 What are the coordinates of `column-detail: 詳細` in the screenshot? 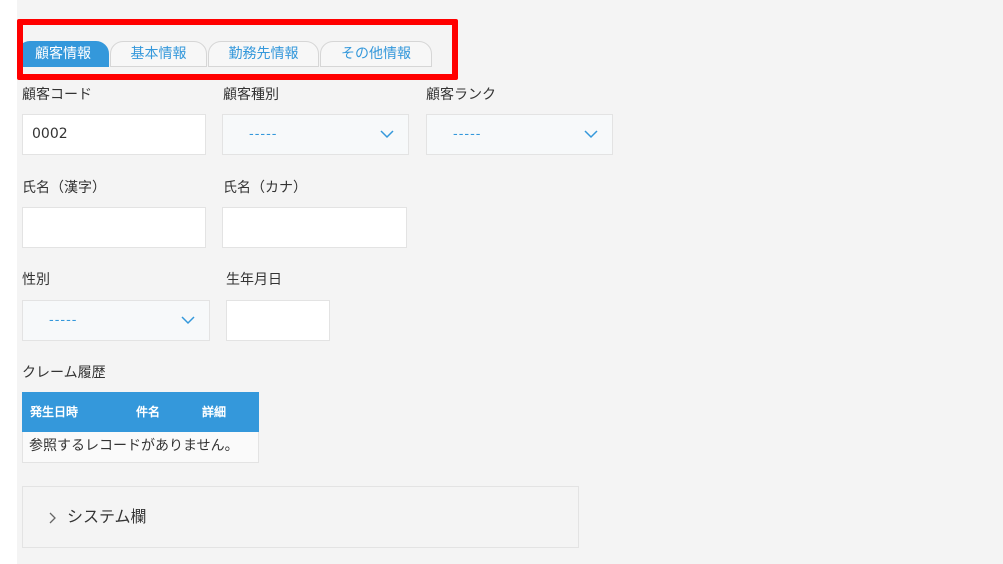 It's located at (214, 412).